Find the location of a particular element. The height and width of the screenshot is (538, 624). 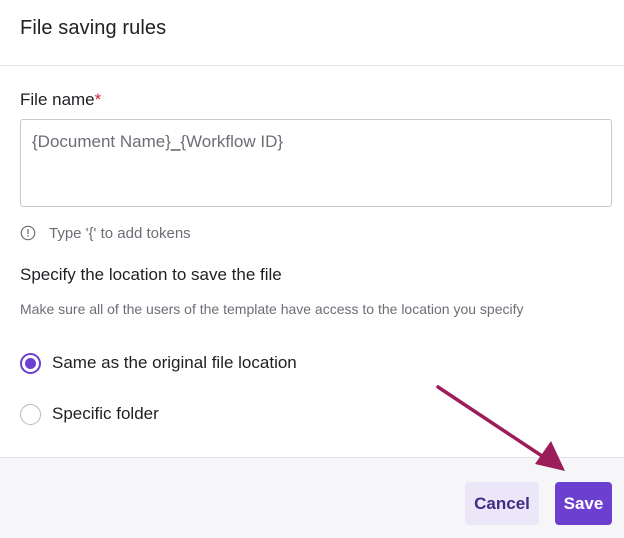

dialog-title: File saving rules is located at coordinates (93, 28).